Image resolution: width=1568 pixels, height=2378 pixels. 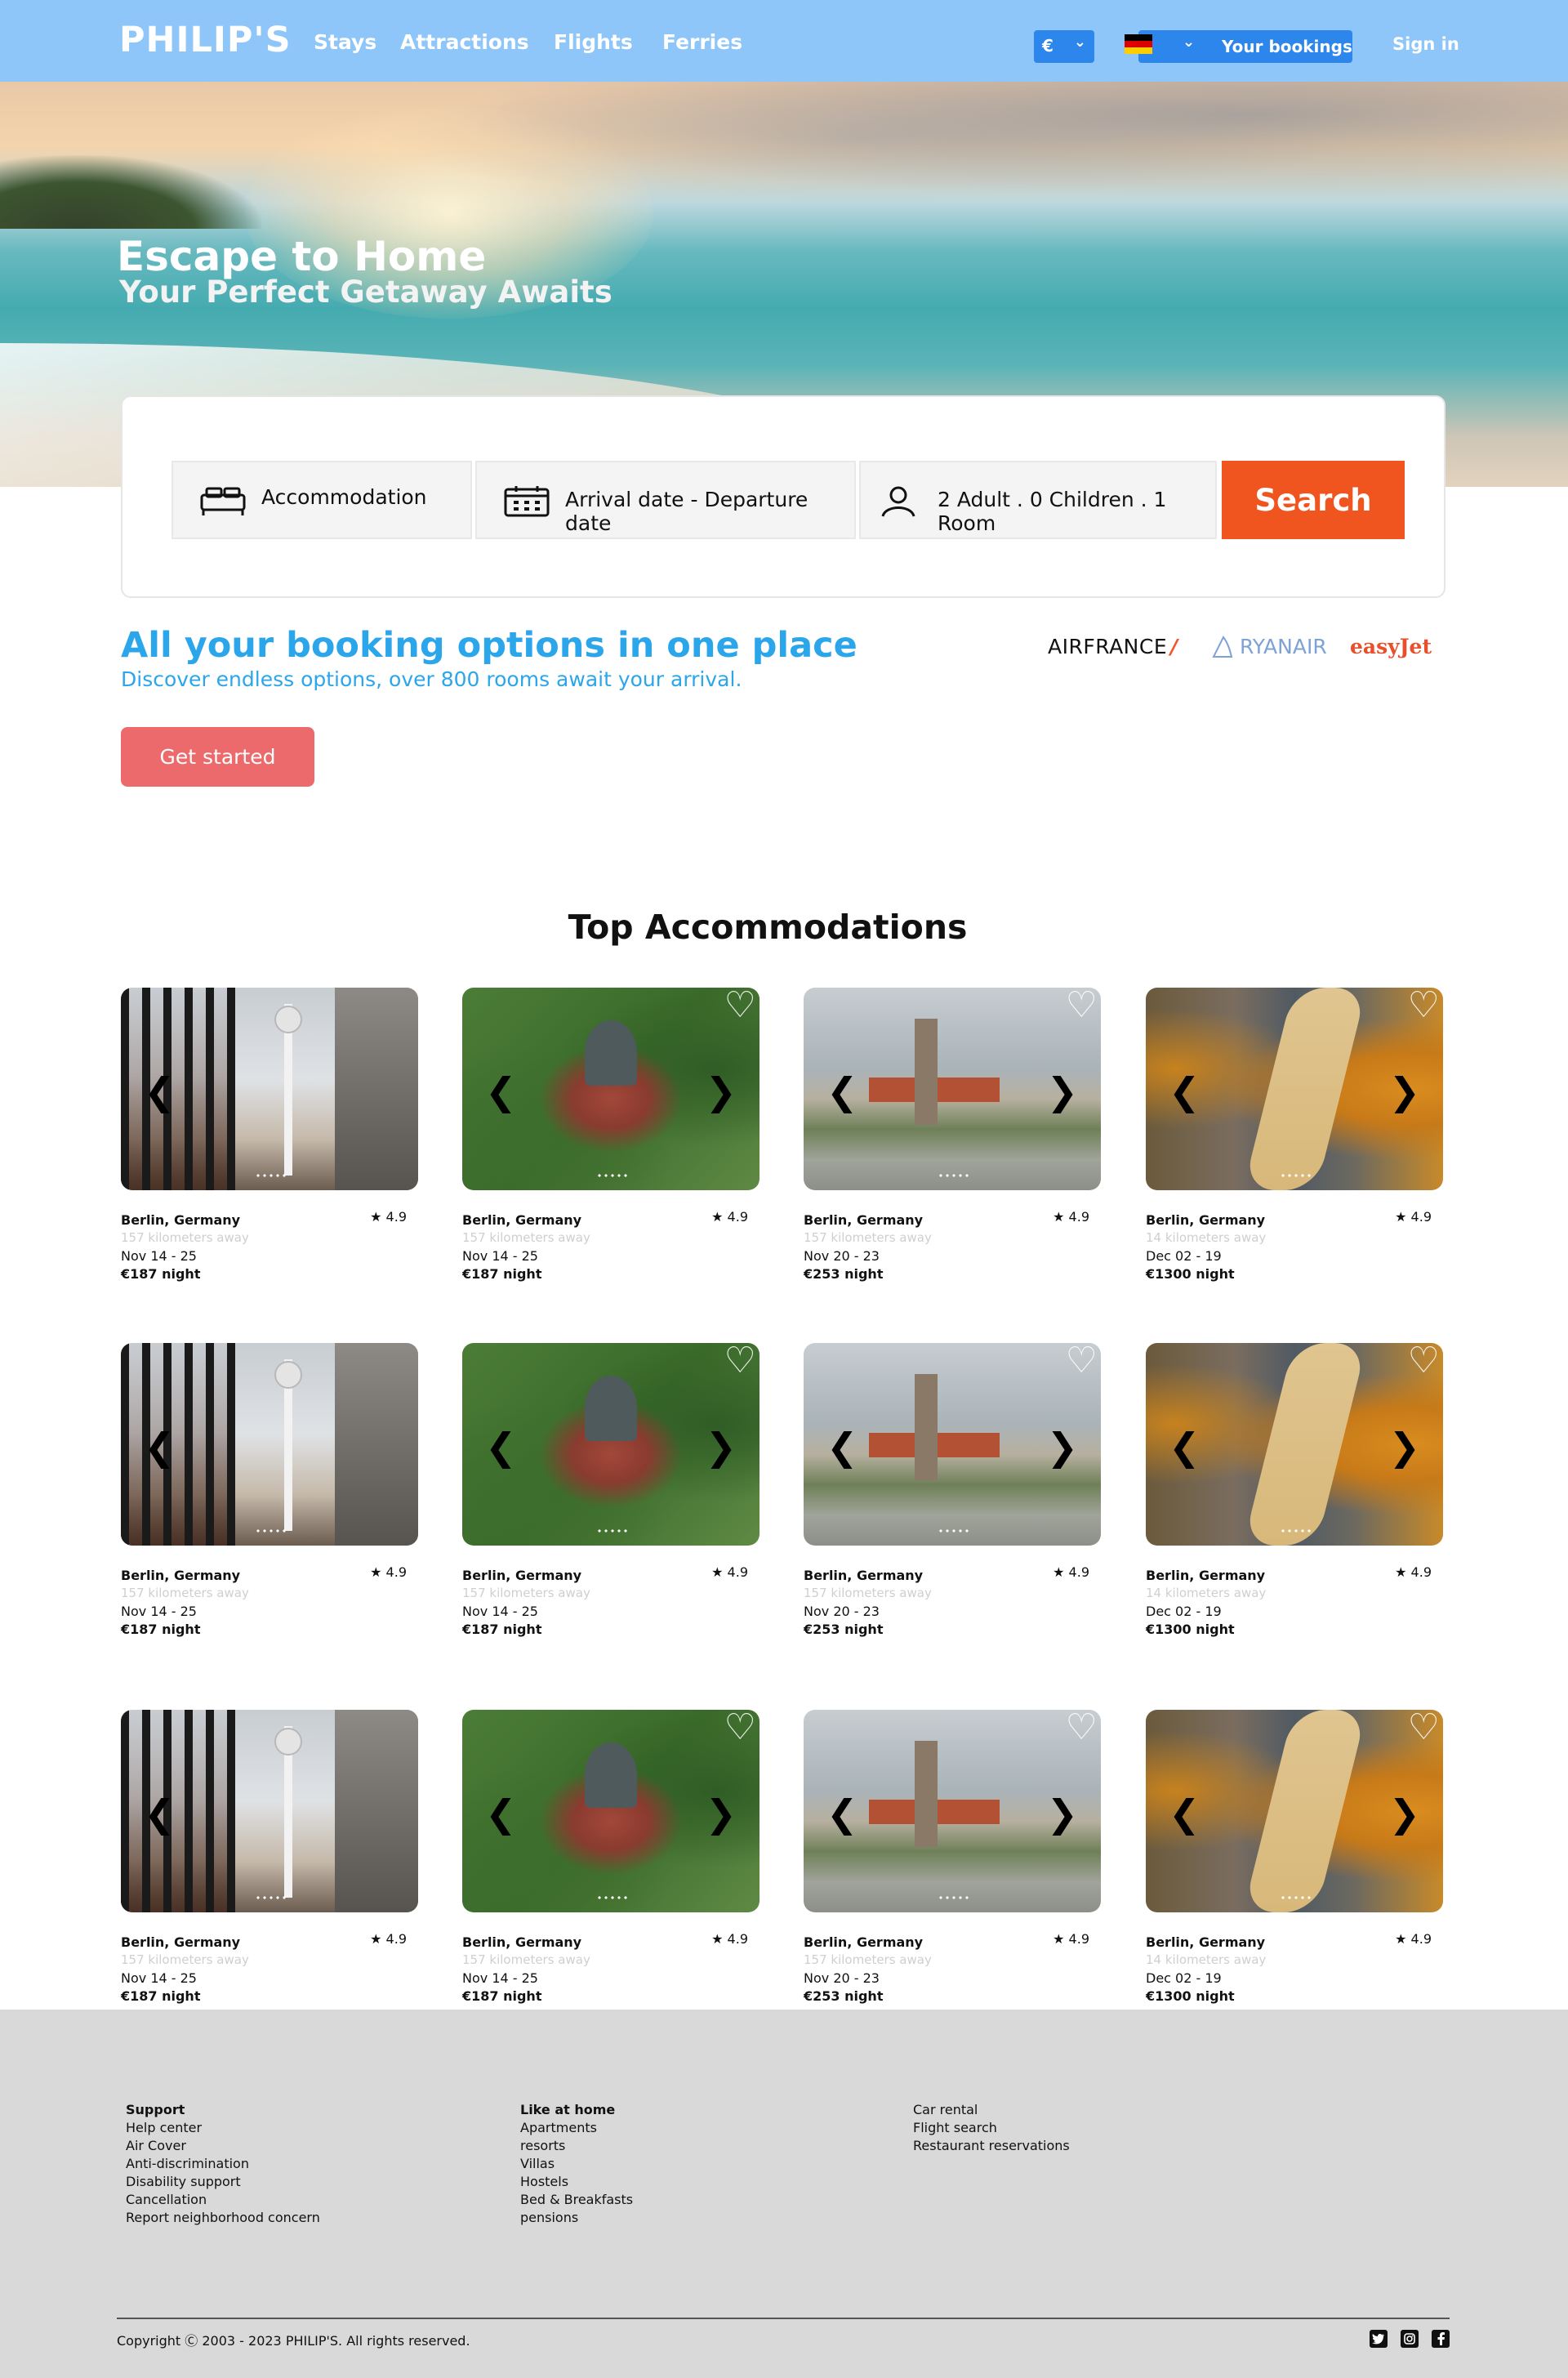 I want to click on instagram-icon, so click(x=1410, y=2339).